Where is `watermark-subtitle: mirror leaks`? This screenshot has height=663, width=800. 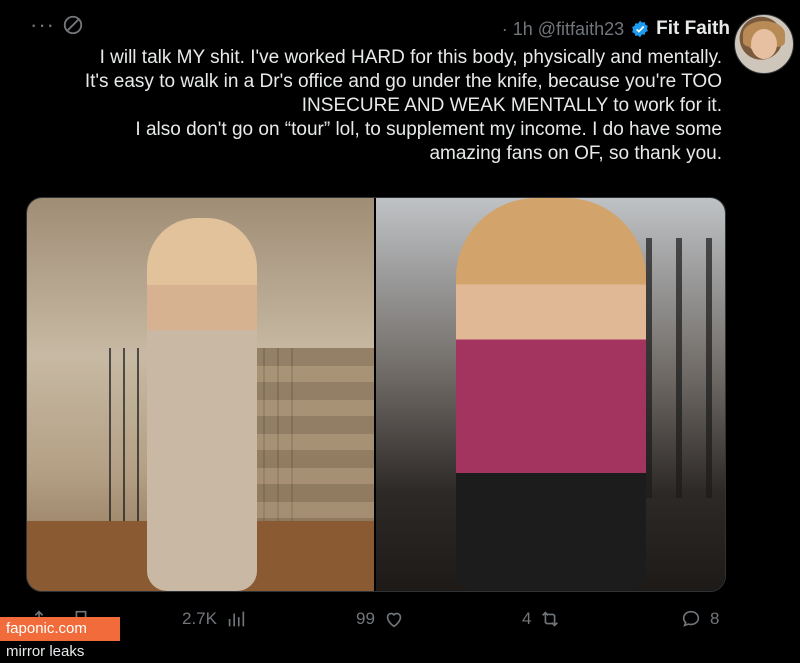
watermark-subtitle: mirror leaks is located at coordinates (60, 652).